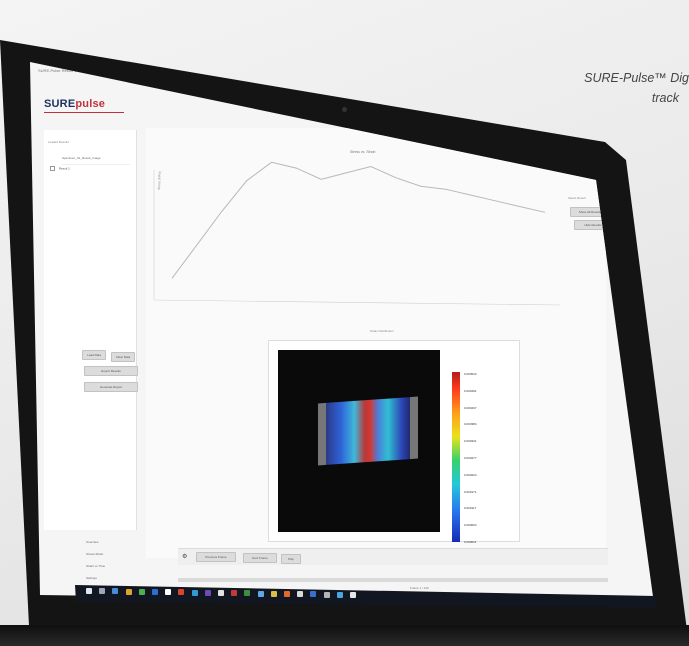 This screenshot has width=689, height=646. Describe the element at coordinates (470, 508) in the screenshot. I see `colorbar-tick-label: 0.000117` at that location.